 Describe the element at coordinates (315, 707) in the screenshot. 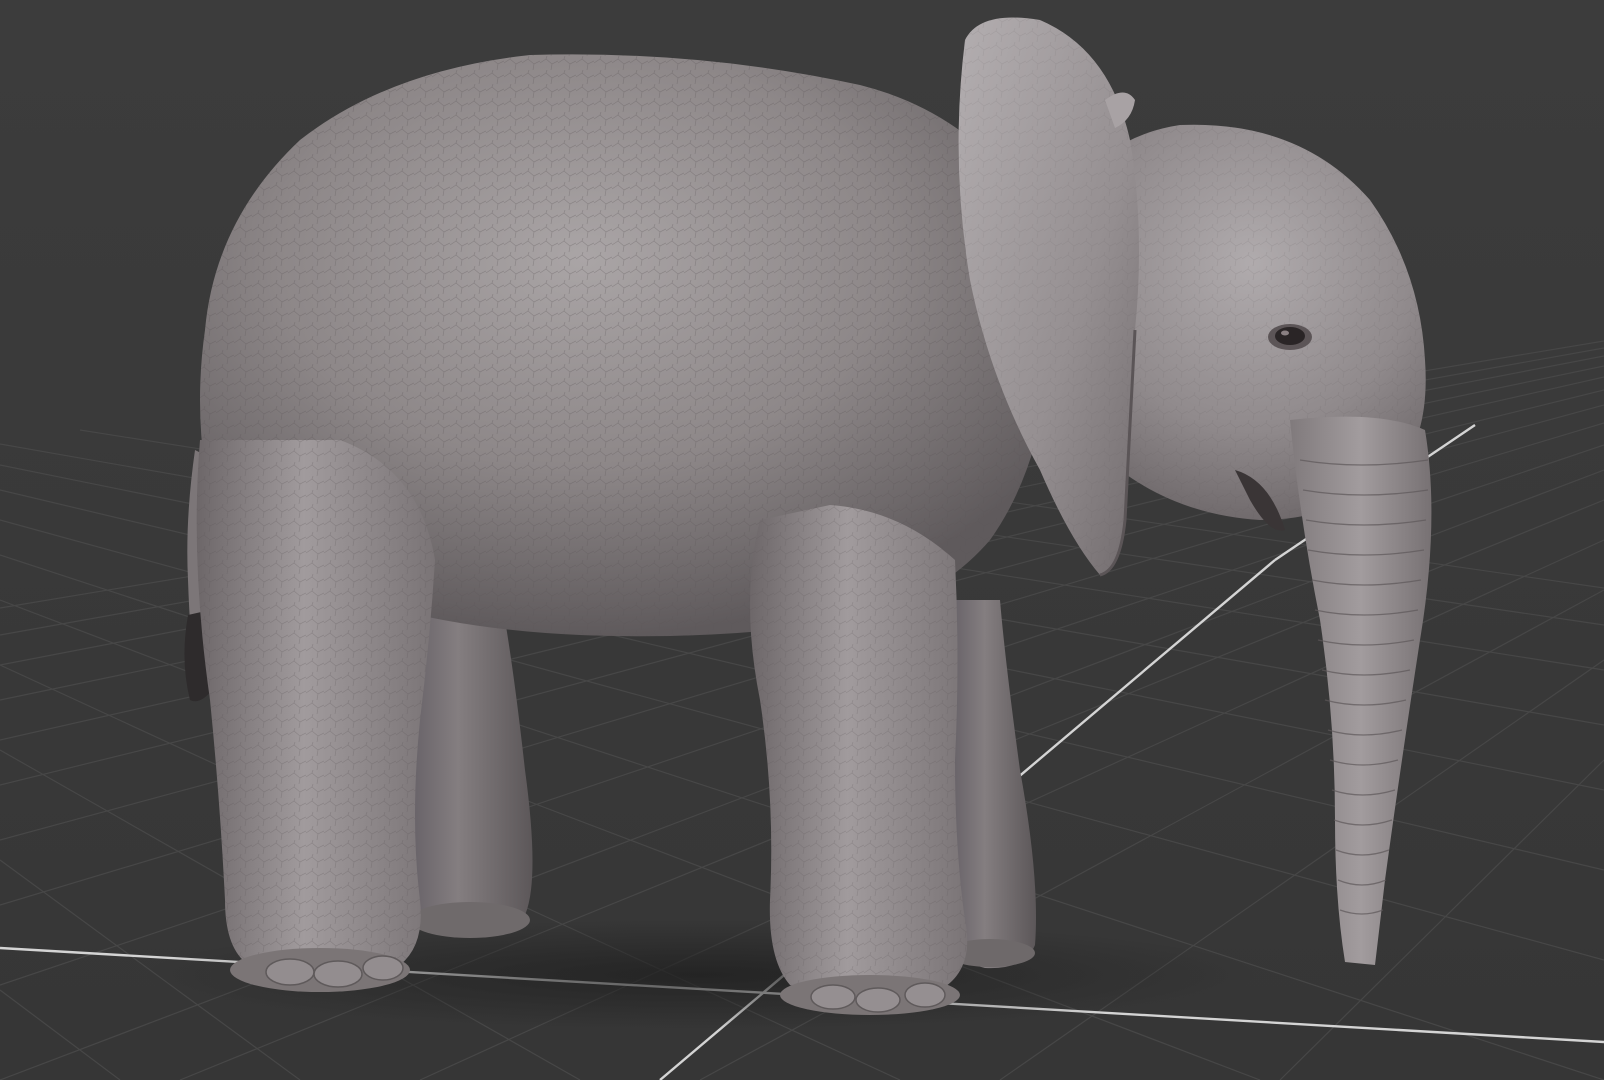

I see `back-near-leg-texture` at that location.